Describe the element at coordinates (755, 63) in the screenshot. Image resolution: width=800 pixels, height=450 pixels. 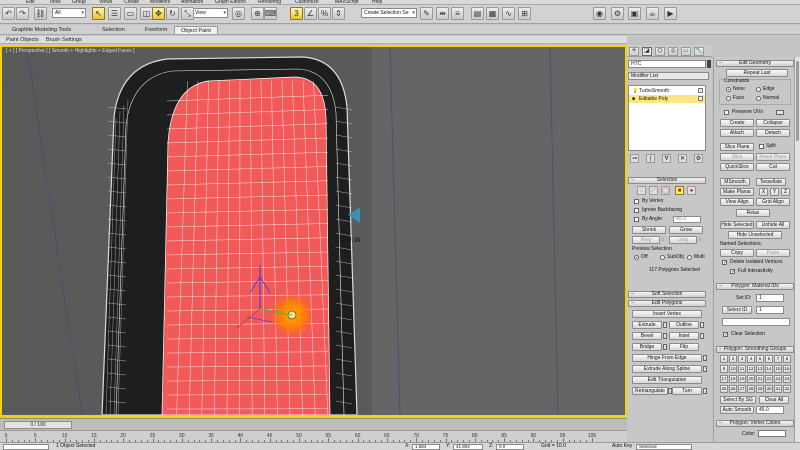
I see `edit-geometry-rollout-header: − Edit Geometry` at that location.